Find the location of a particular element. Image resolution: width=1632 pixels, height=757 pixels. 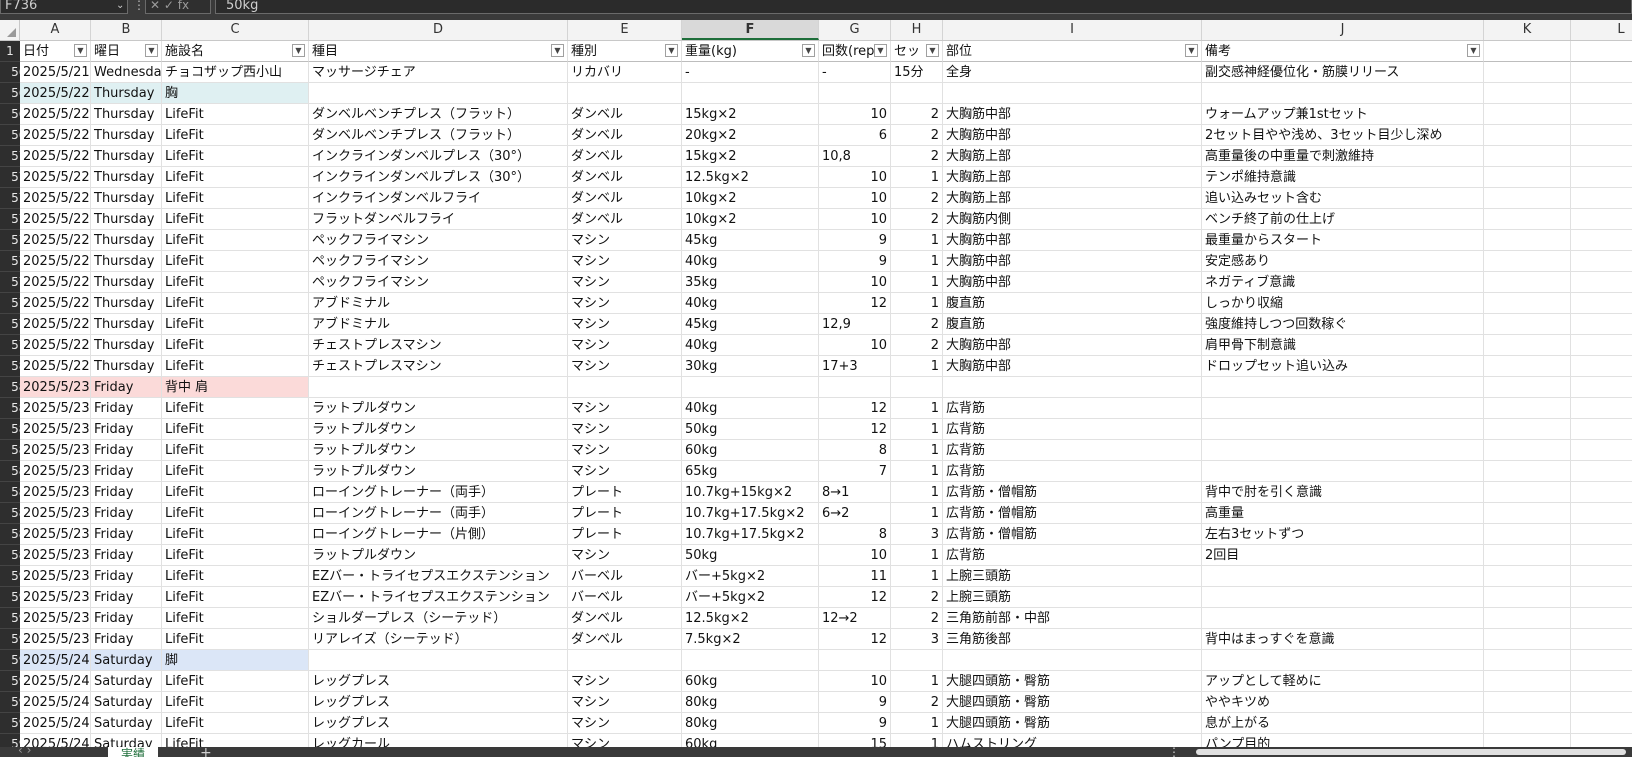

filter-dropdown-icon: ▼ is located at coordinates (1473, 50).